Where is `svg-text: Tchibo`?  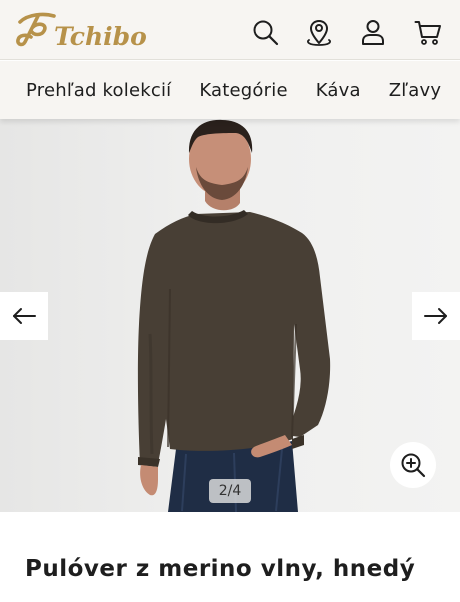 svg-text: Tchibo is located at coordinates (100, 36).